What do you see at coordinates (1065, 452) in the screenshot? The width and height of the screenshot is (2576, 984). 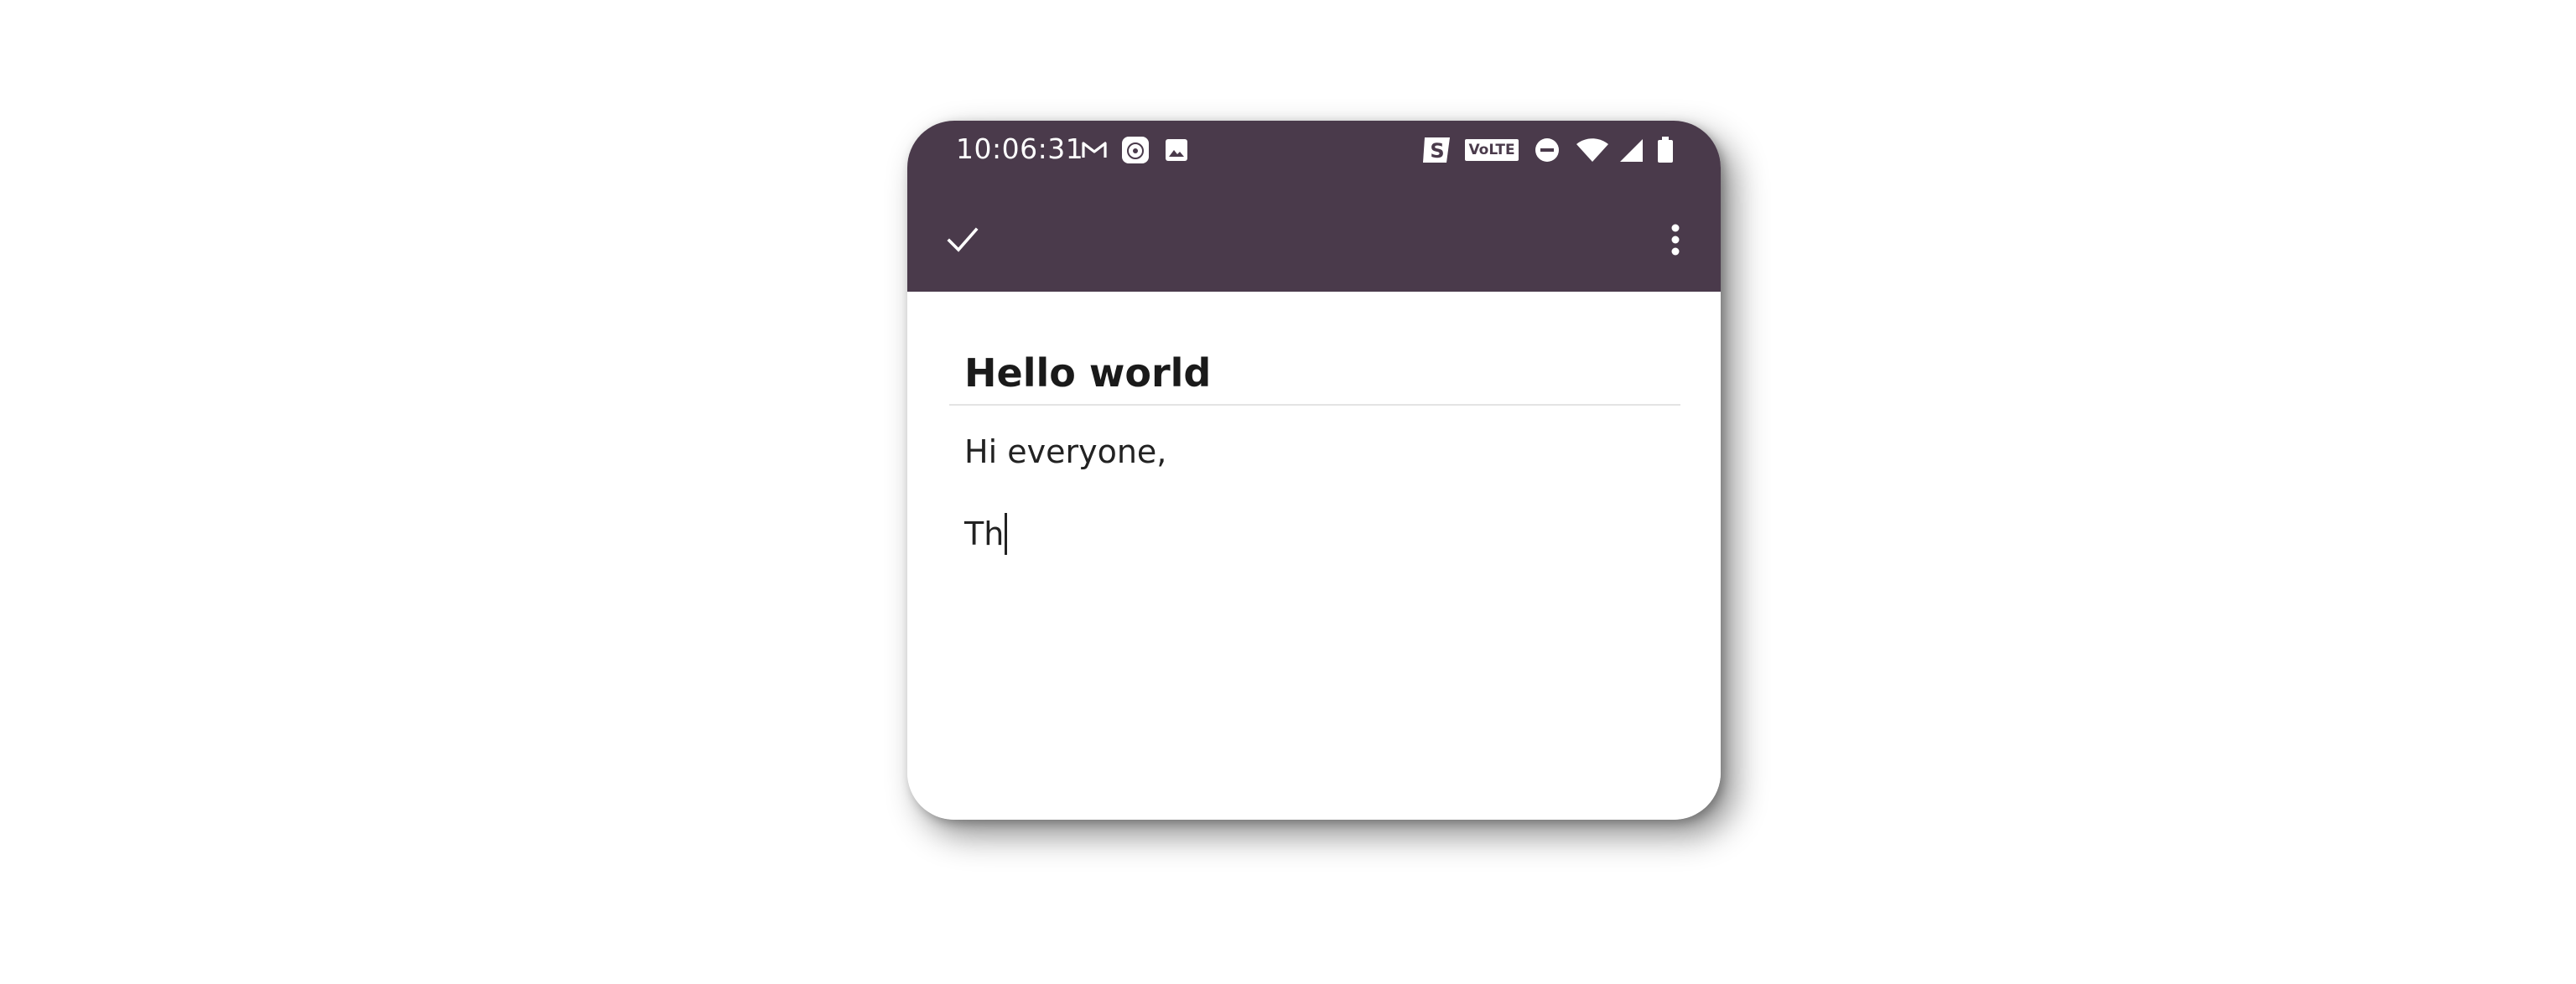 I see `note-body-line-text: Hi everyone,` at bounding box center [1065, 452].